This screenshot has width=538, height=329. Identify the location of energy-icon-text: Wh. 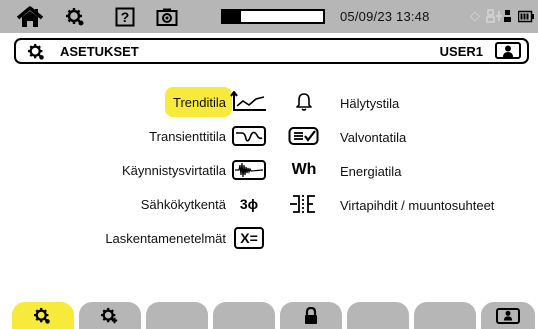
(304, 169).